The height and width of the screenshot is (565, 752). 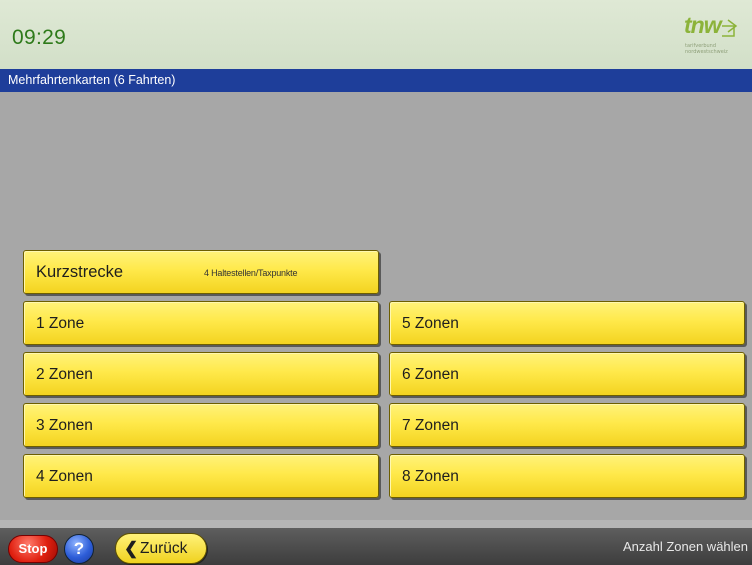 I want to click on button-label: 5 Zonen, so click(x=430, y=323).